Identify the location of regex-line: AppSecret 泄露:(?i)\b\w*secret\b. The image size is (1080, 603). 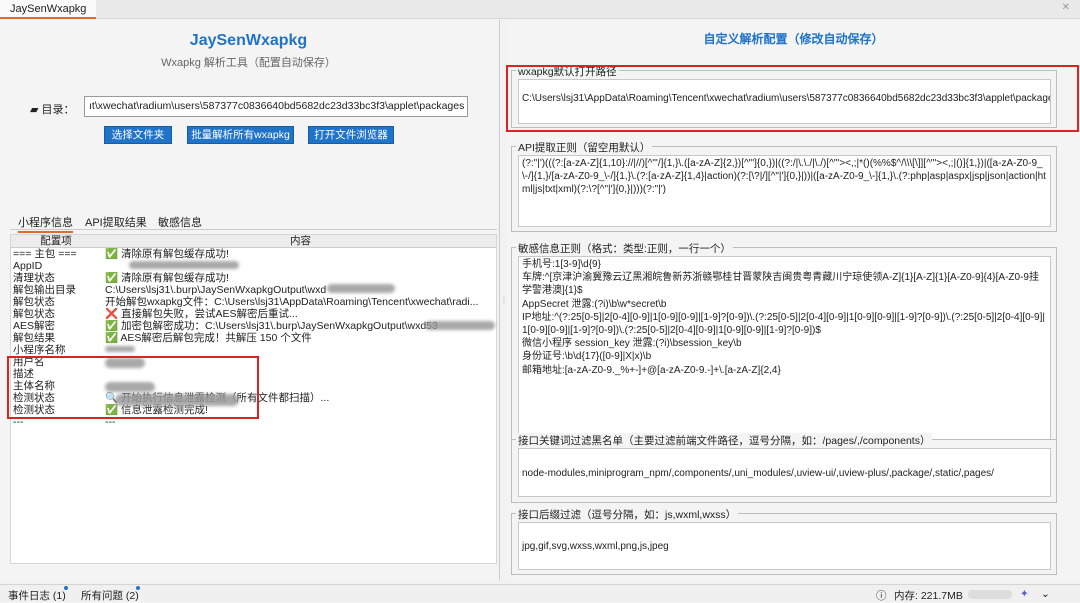
(594, 304).